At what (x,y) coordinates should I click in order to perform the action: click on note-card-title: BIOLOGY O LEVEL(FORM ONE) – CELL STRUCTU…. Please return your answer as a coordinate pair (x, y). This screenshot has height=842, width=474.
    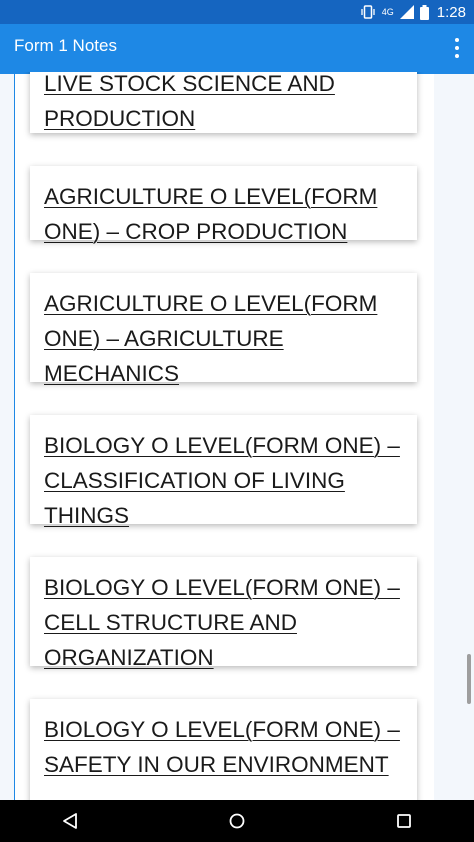
    Looking at the image, I should click on (226, 622).